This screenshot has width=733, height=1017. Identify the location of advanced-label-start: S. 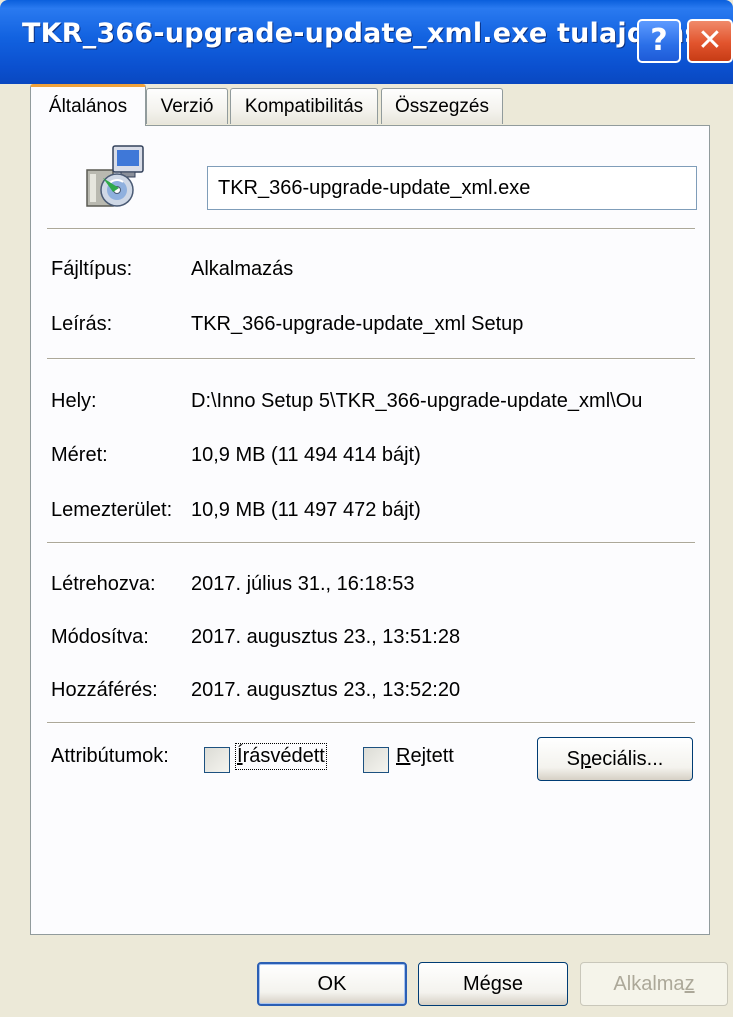
(573, 759).